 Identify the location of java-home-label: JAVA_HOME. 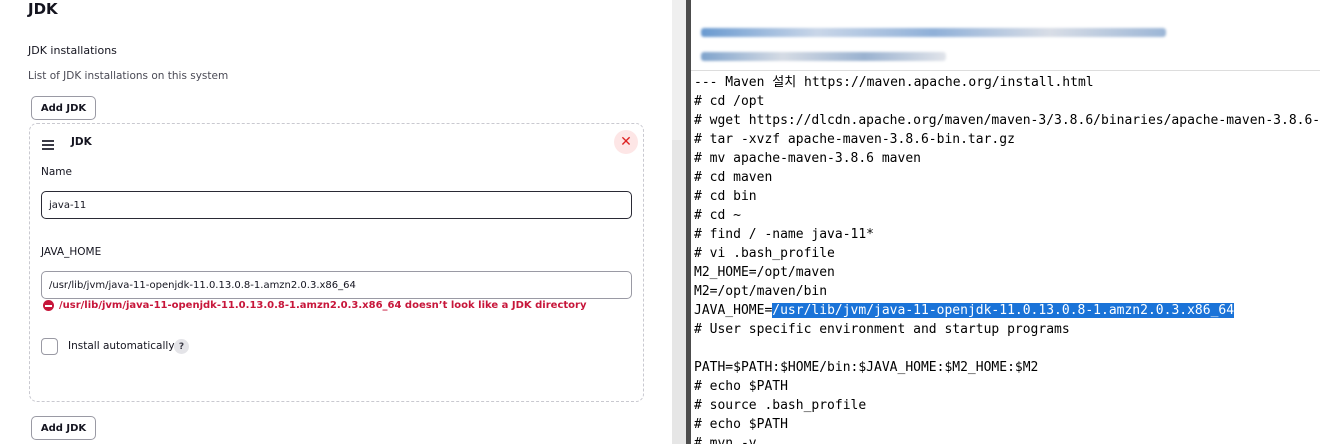
(71, 252).